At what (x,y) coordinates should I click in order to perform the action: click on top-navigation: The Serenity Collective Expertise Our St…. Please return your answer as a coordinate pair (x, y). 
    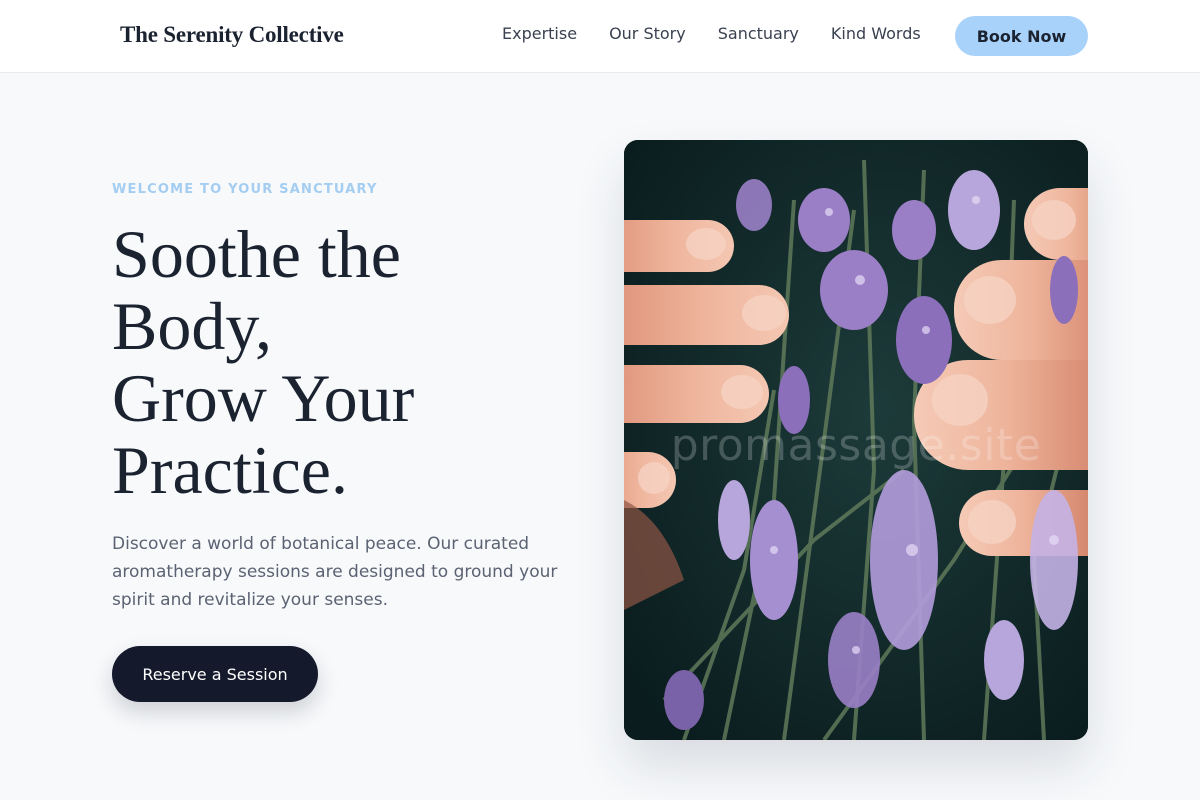
    Looking at the image, I should click on (600, 36).